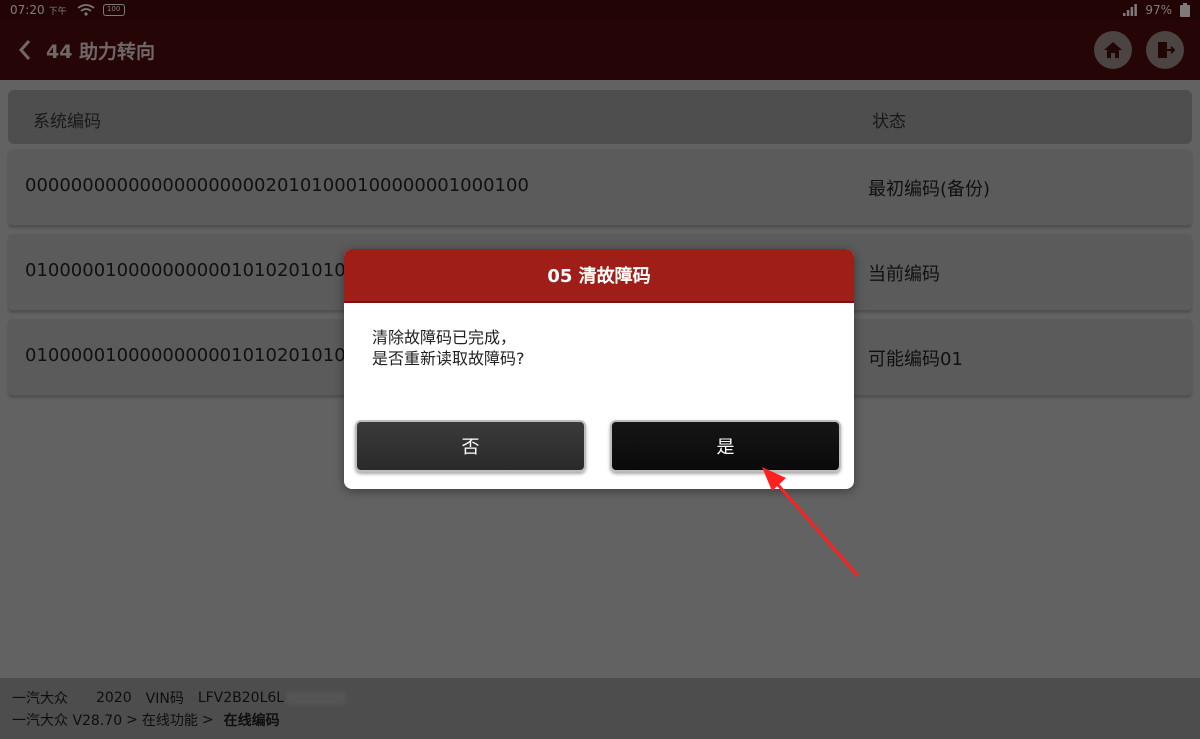  Describe the element at coordinates (448, 358) in the screenshot. I see `dialog-message-line2: 是否重新读取故障码?` at that location.